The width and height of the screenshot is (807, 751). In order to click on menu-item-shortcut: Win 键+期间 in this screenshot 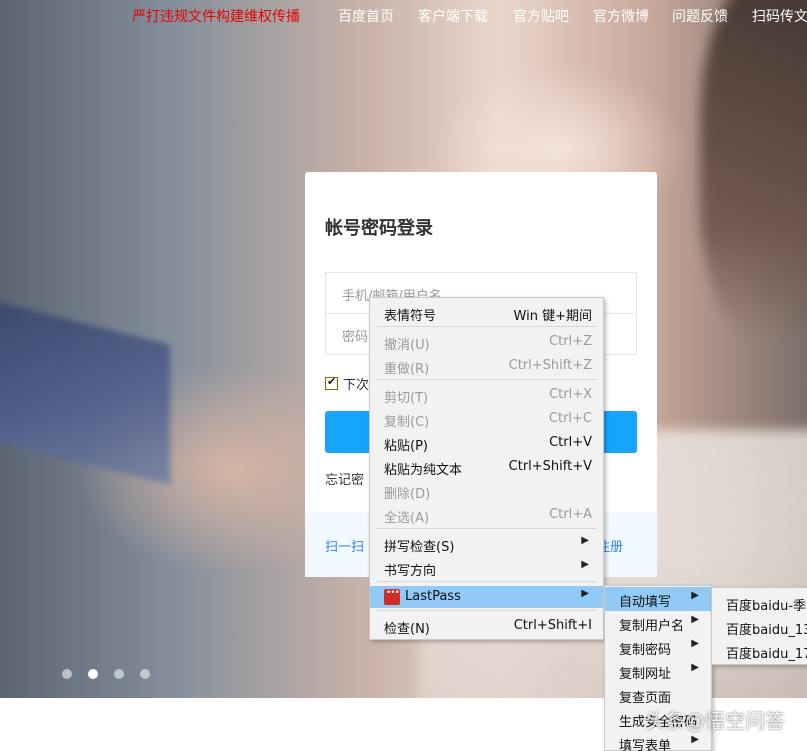, I will do `click(552, 316)`.